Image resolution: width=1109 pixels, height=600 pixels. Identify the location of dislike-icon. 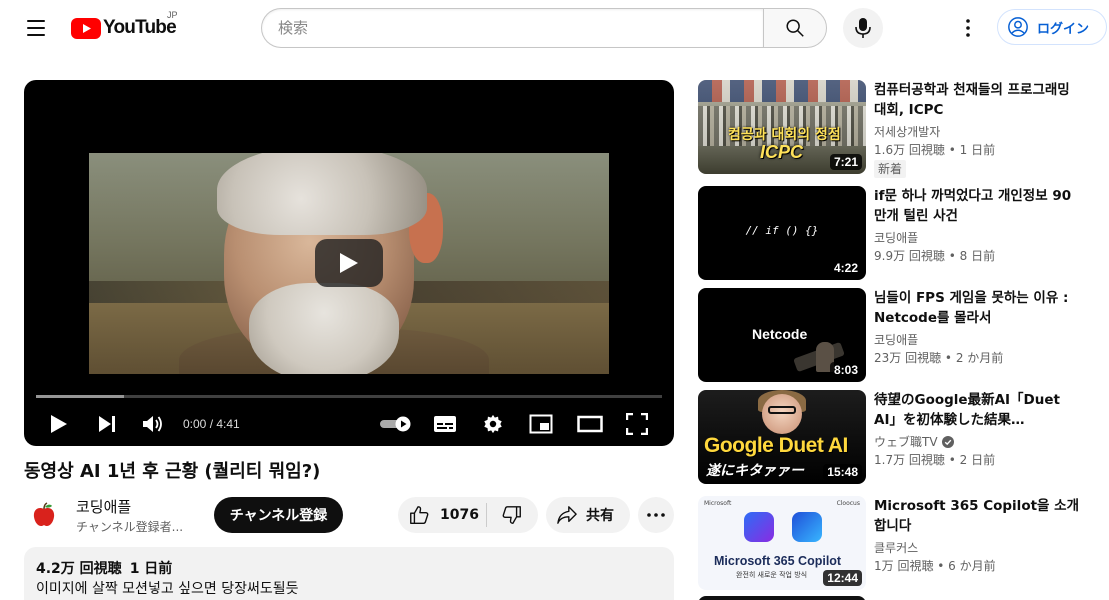
(511, 515).